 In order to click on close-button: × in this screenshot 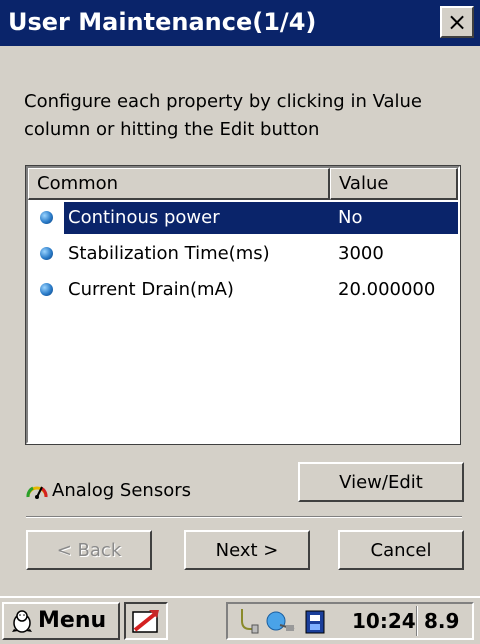, I will do `click(457, 22)`.